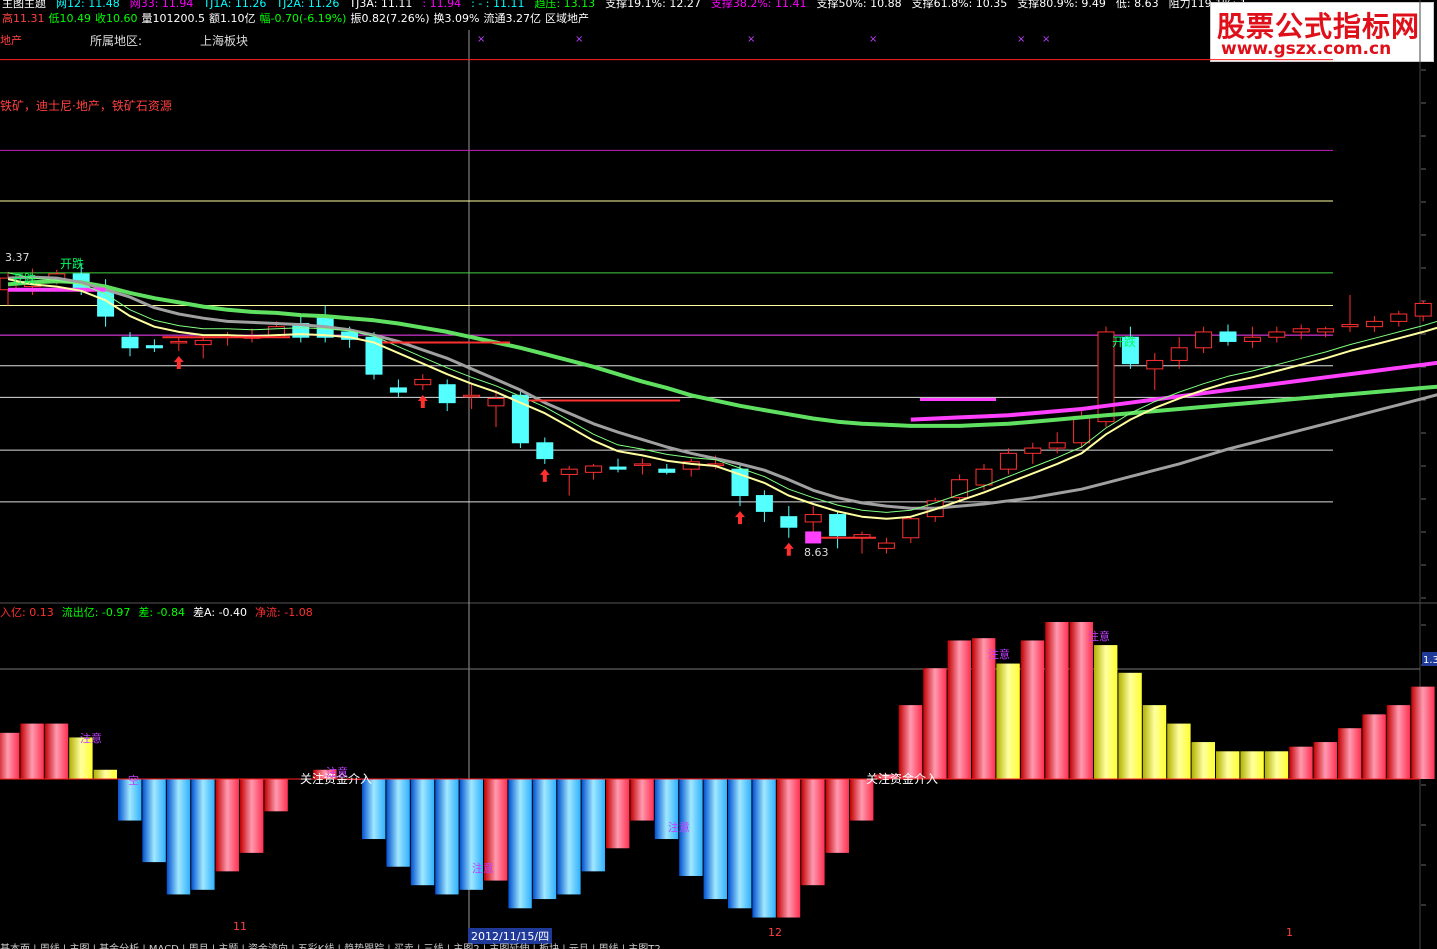  I want to click on x-label-jan: 1, so click(1289, 932).